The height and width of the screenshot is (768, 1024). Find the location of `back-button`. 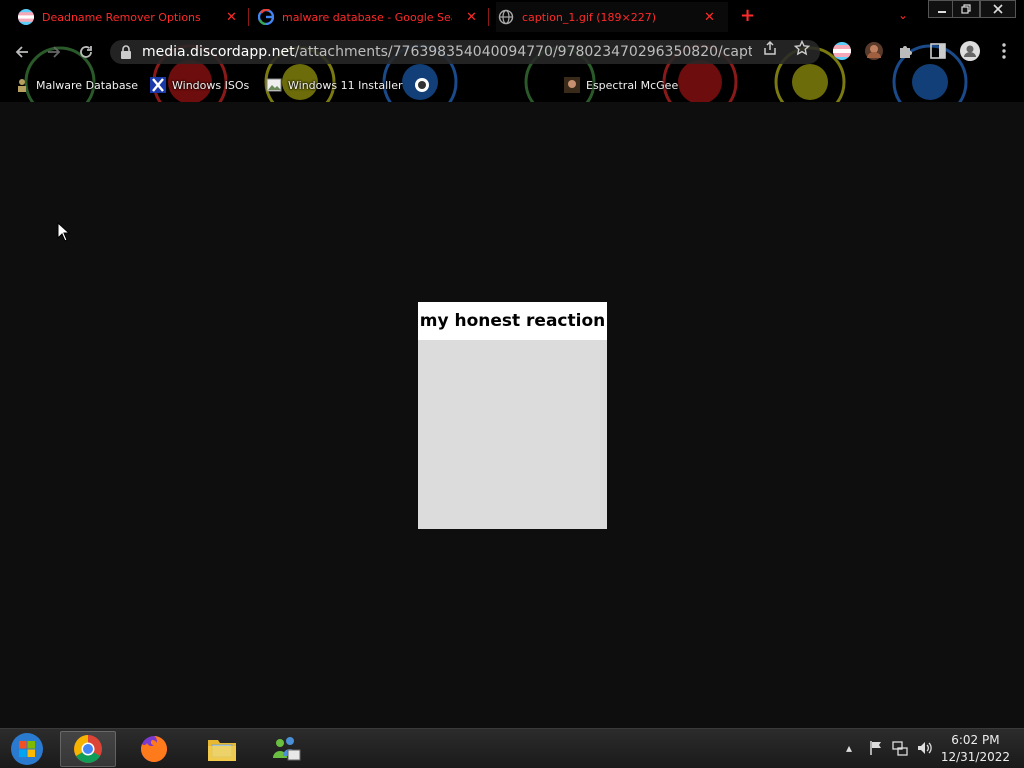

back-button is located at coordinates (22, 52).